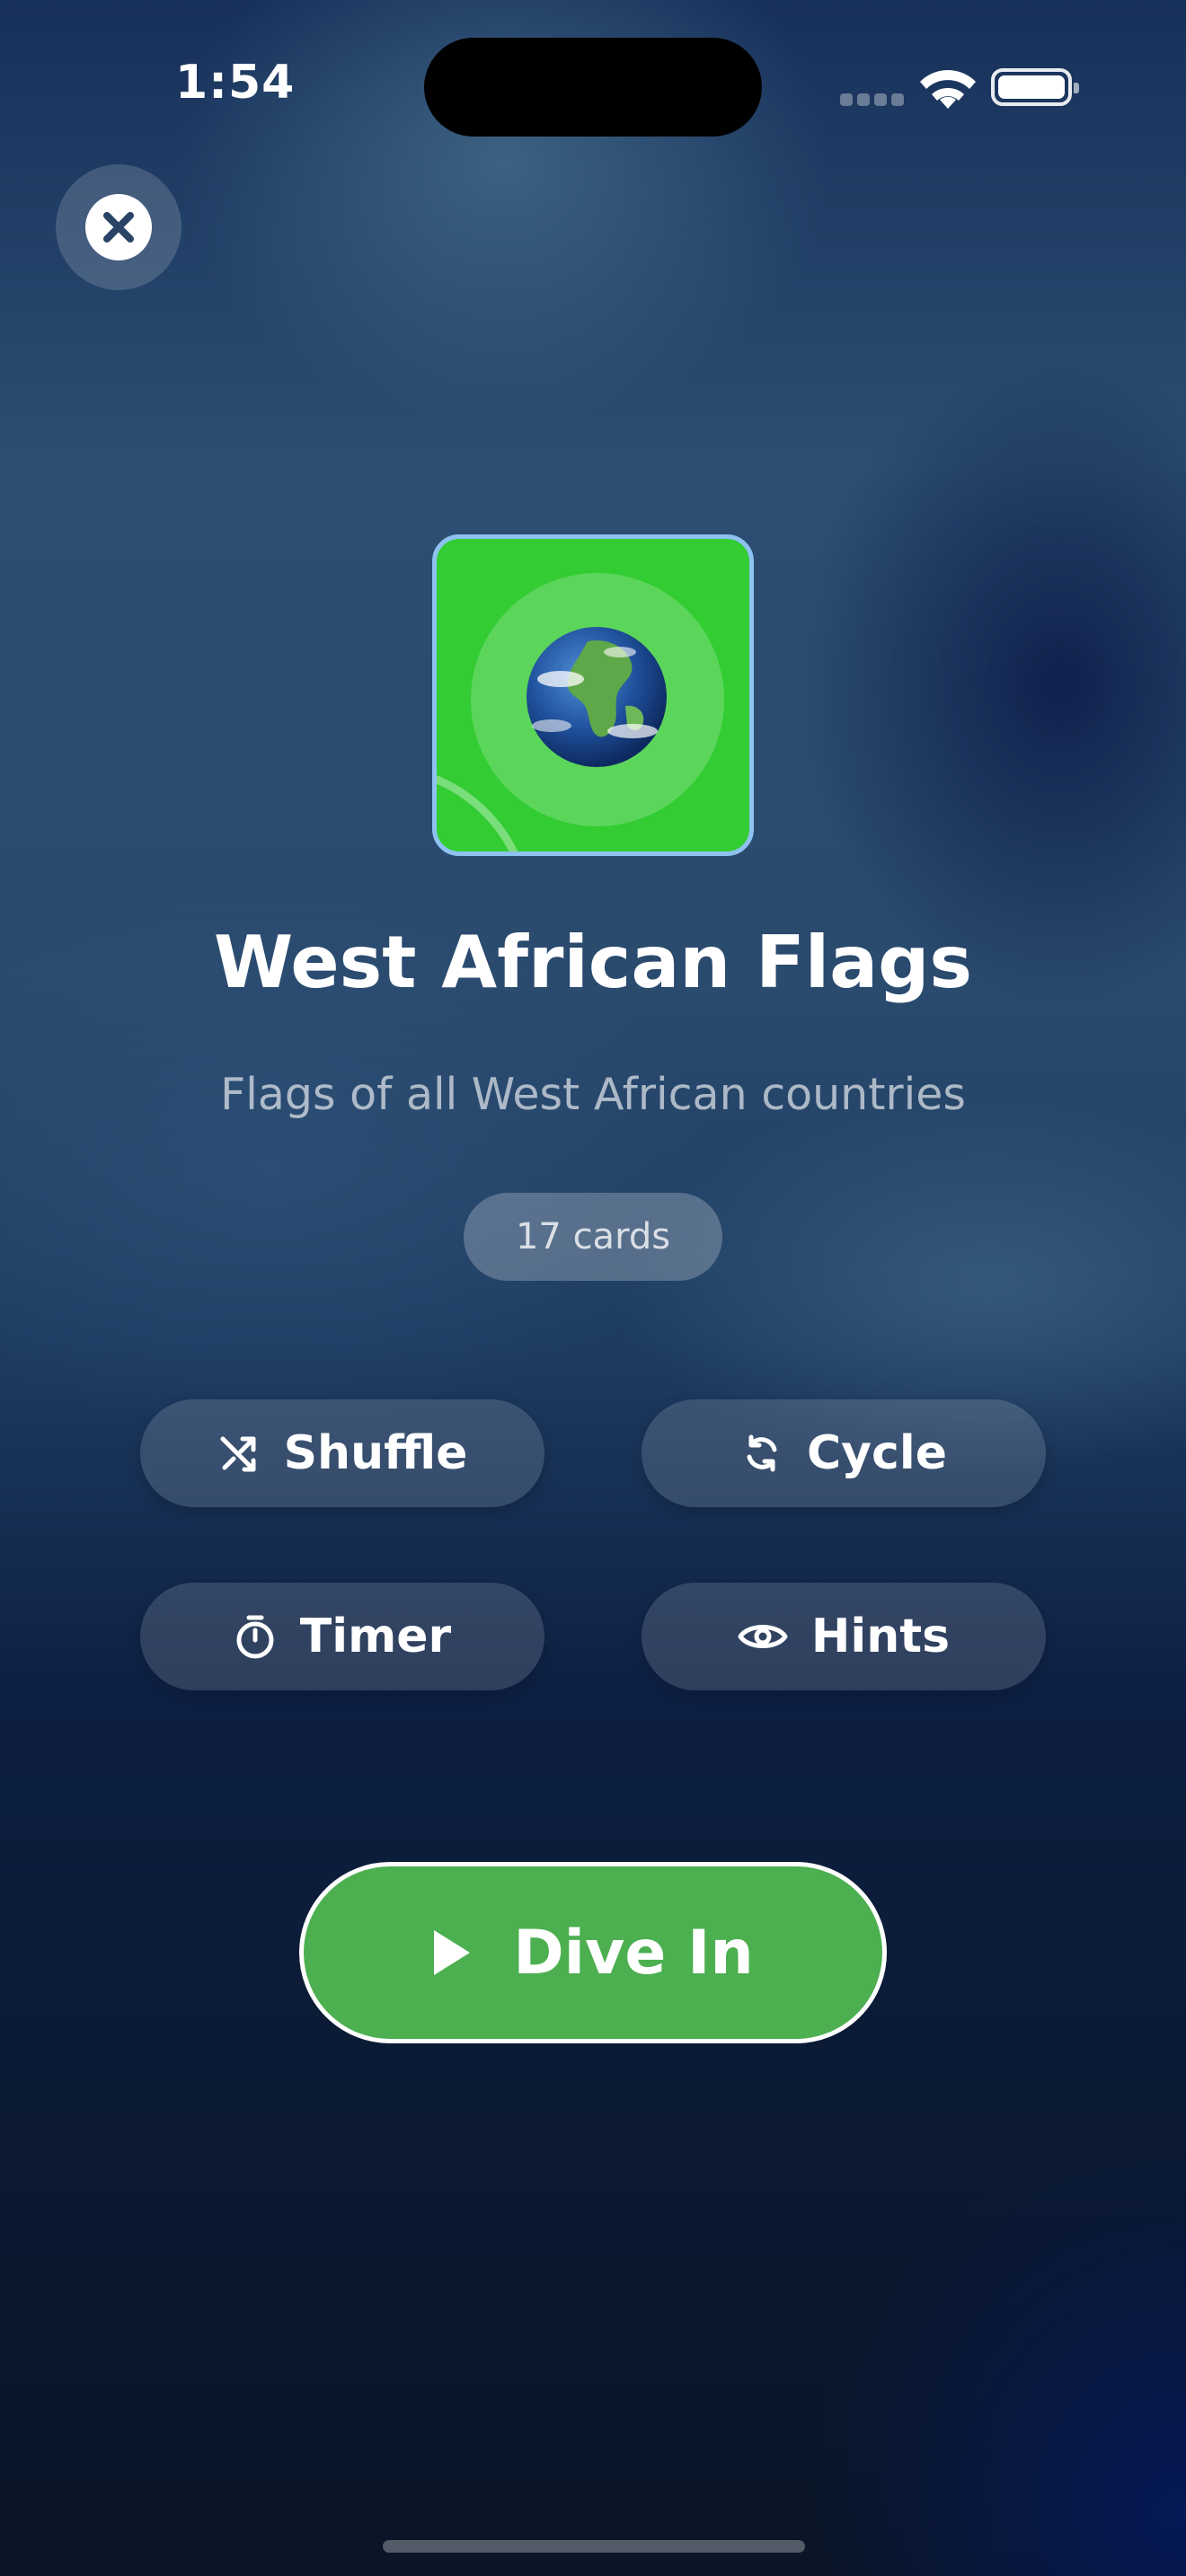 This screenshot has width=1186, height=2576. Describe the element at coordinates (593, 1094) in the screenshot. I see `deck-subtitle: Flags of all West African countries` at that location.